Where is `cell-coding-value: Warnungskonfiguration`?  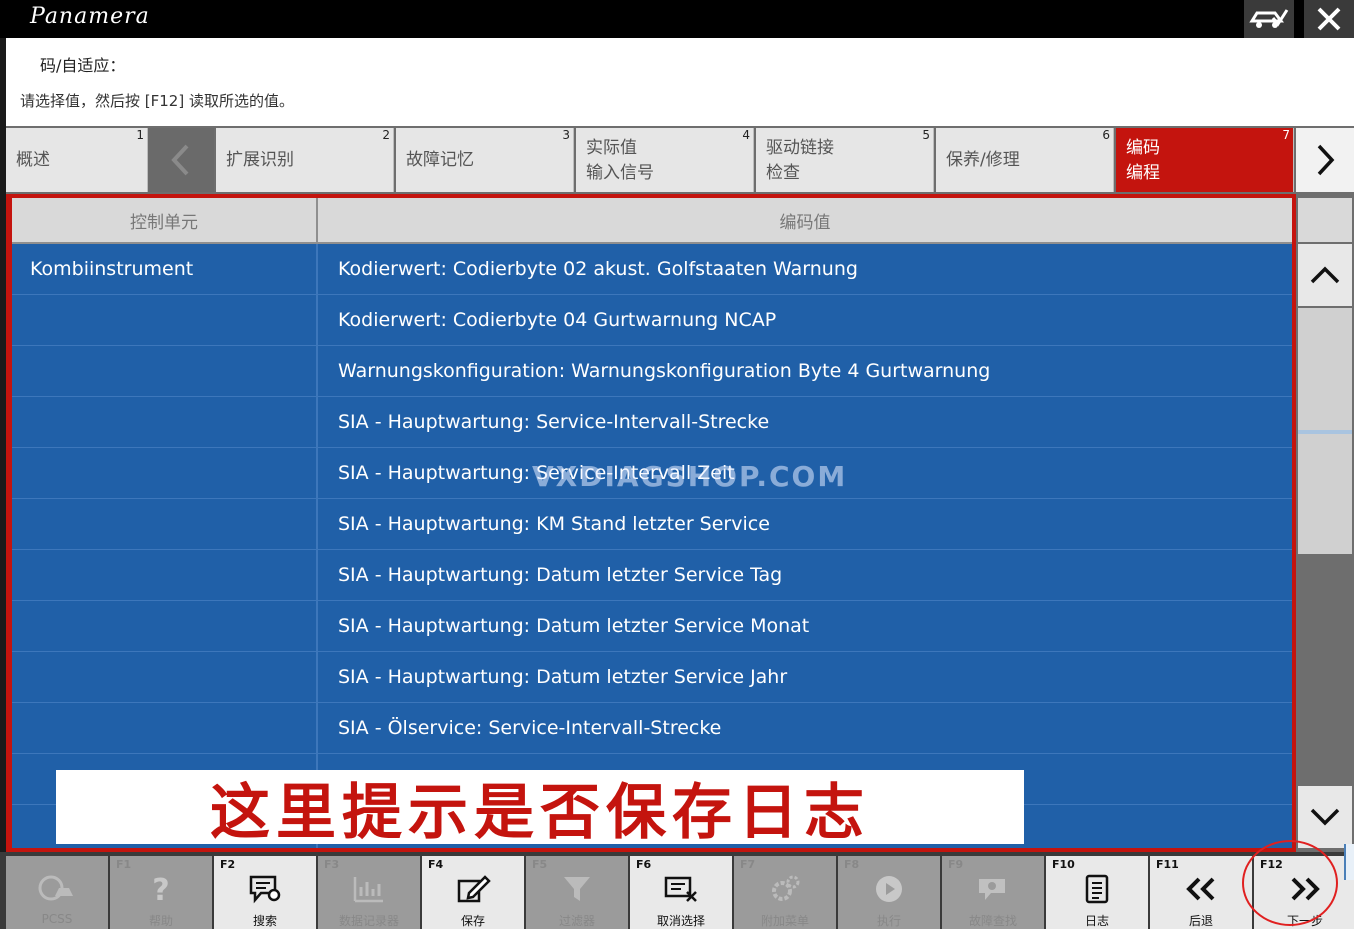 cell-coding-value: Warnungskonfiguration is located at coordinates (664, 371).